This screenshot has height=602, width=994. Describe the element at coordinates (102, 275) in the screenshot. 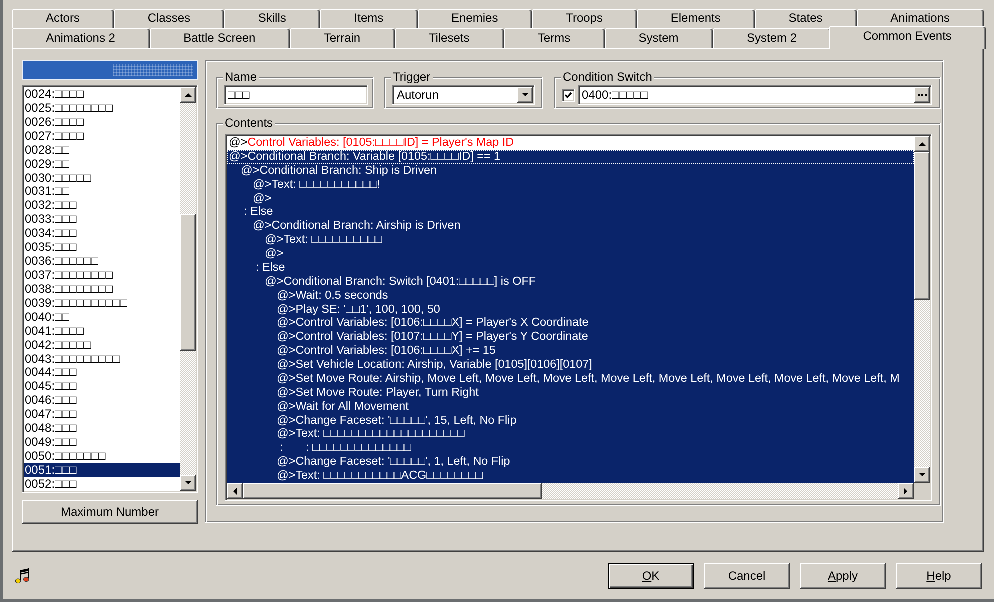

I see `list-item: 0037:□□□□□□□□` at that location.